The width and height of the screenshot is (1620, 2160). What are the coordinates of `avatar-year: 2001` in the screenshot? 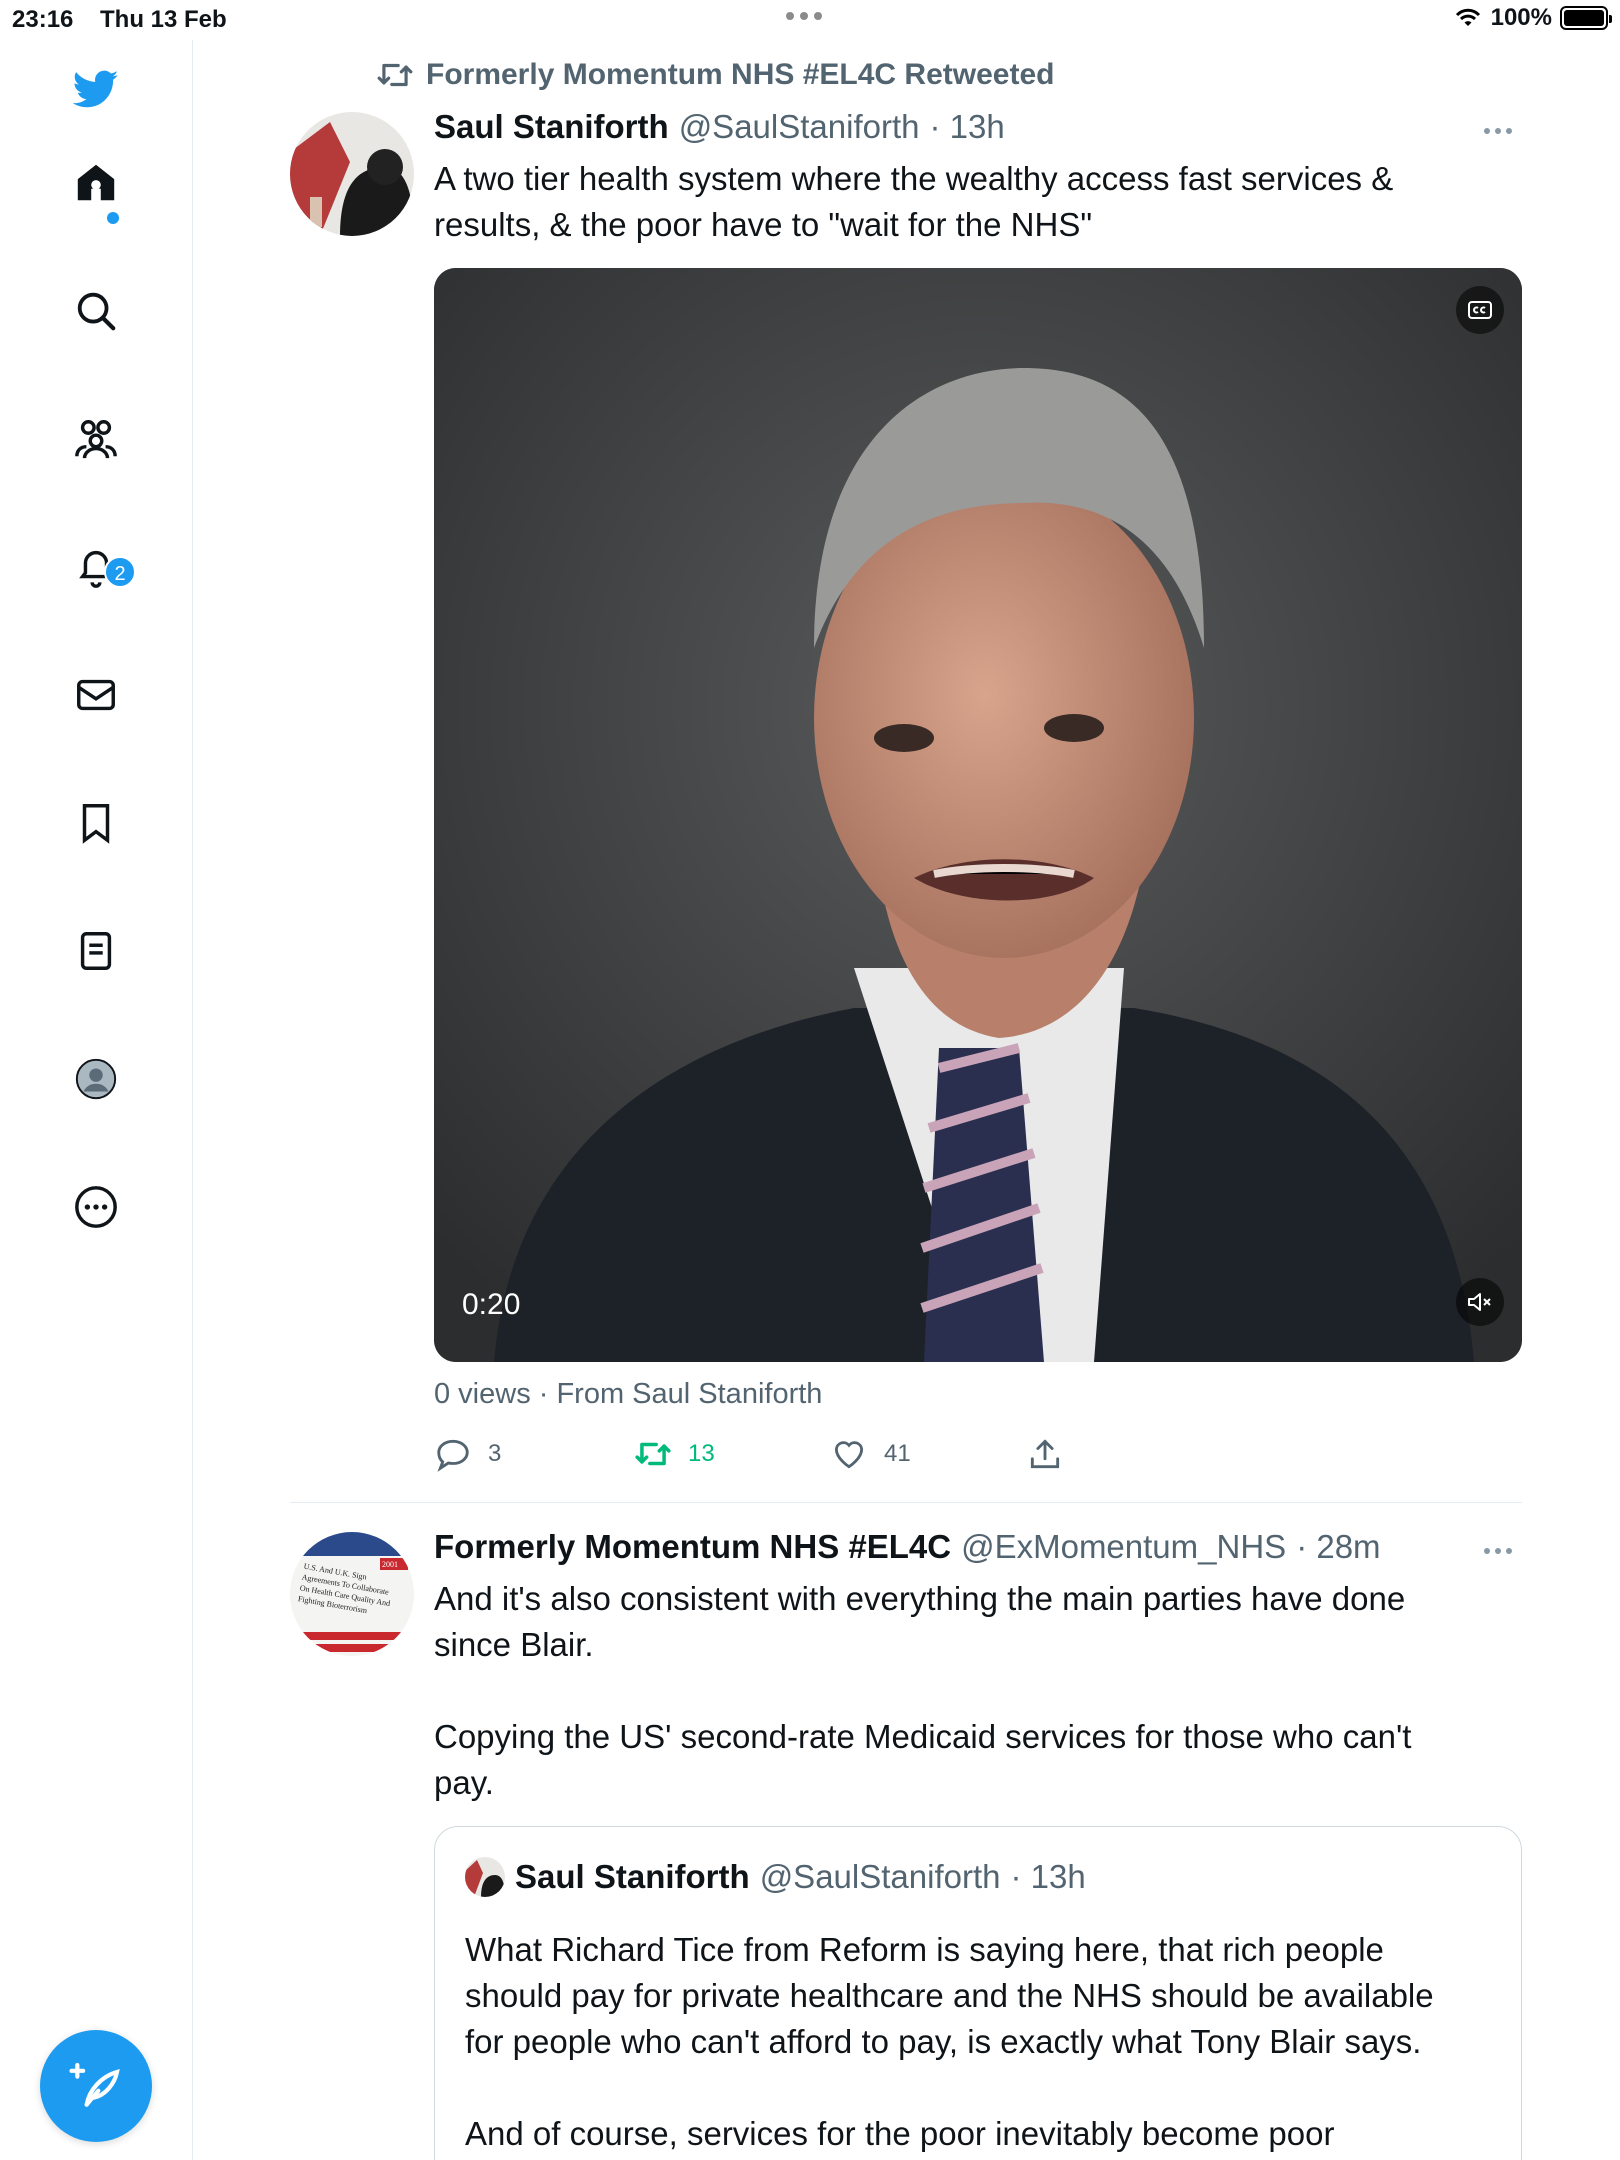 It's located at (390, 1564).